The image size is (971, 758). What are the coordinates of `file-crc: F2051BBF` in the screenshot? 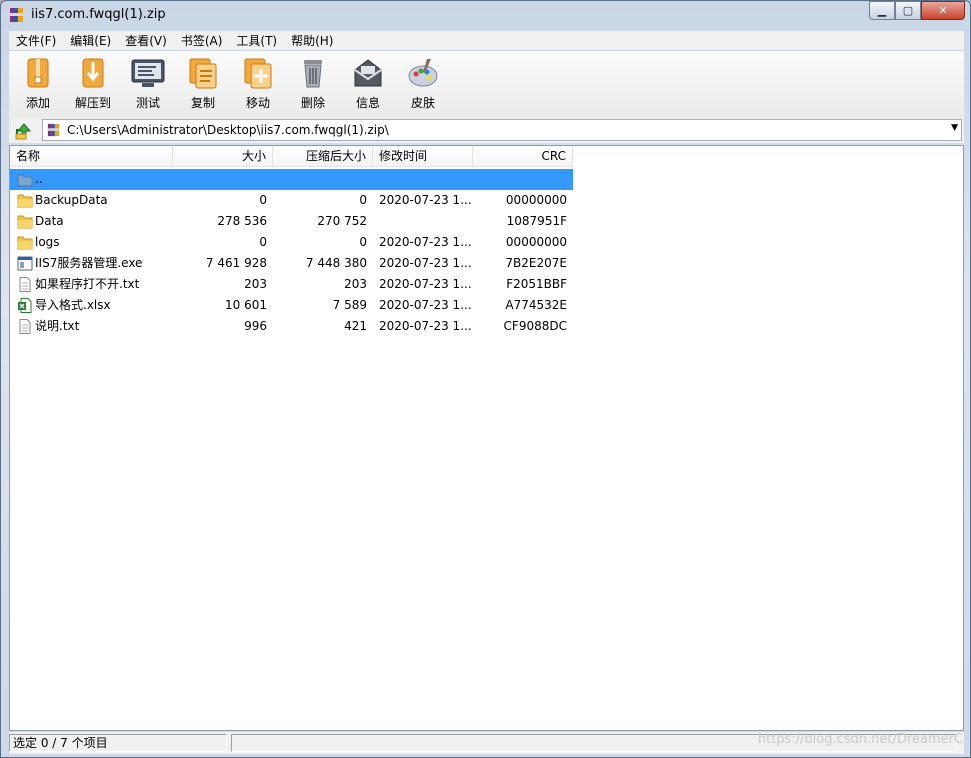 It's located at (536, 284).